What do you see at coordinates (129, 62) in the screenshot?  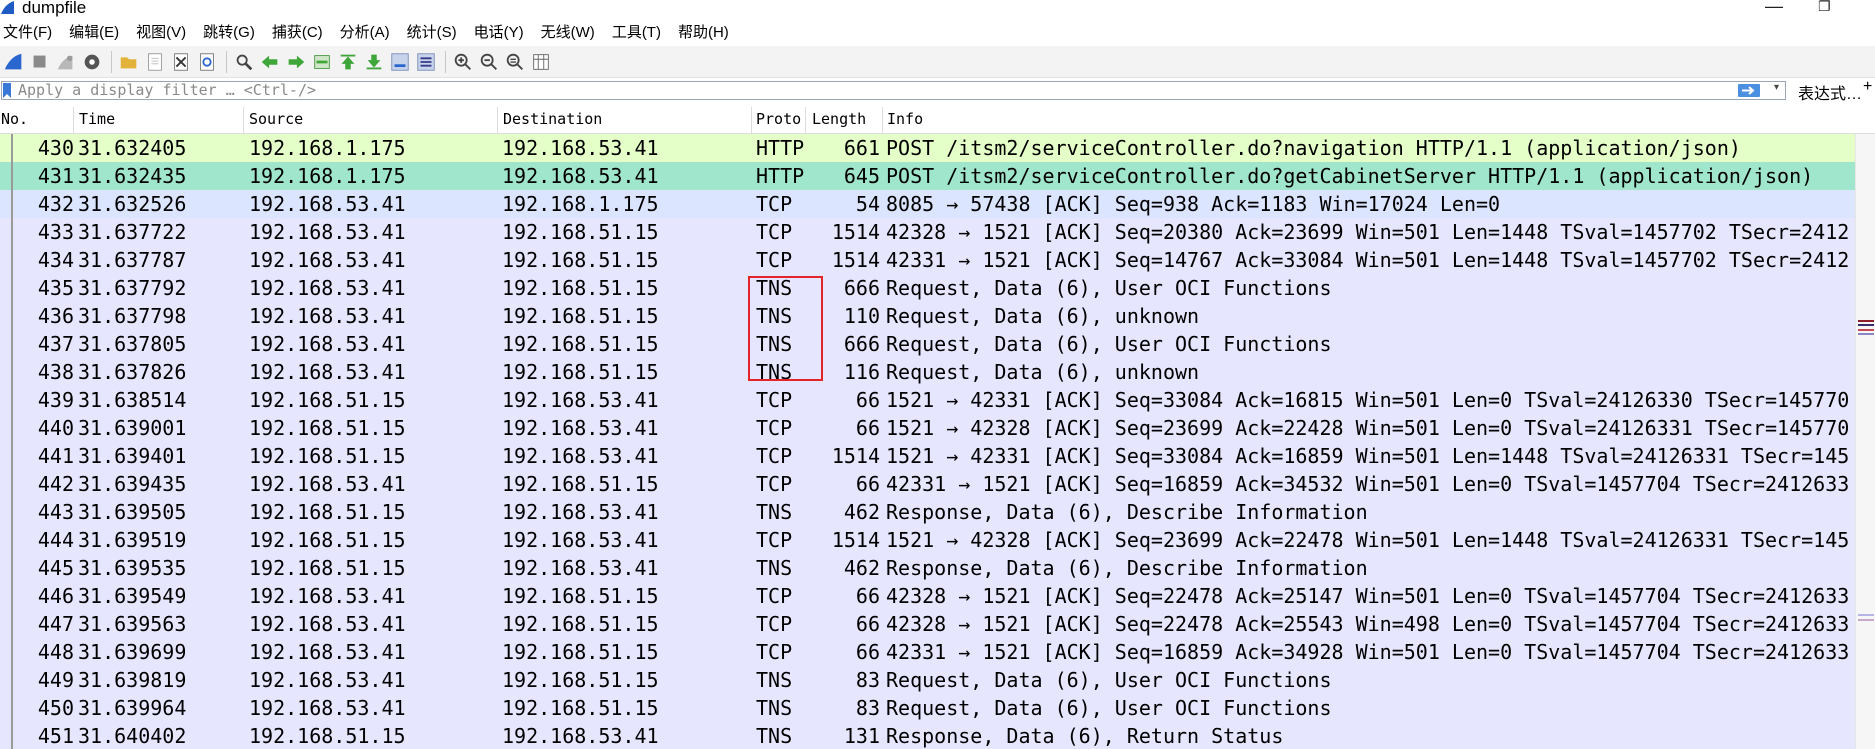 I see `open-file-icon` at bounding box center [129, 62].